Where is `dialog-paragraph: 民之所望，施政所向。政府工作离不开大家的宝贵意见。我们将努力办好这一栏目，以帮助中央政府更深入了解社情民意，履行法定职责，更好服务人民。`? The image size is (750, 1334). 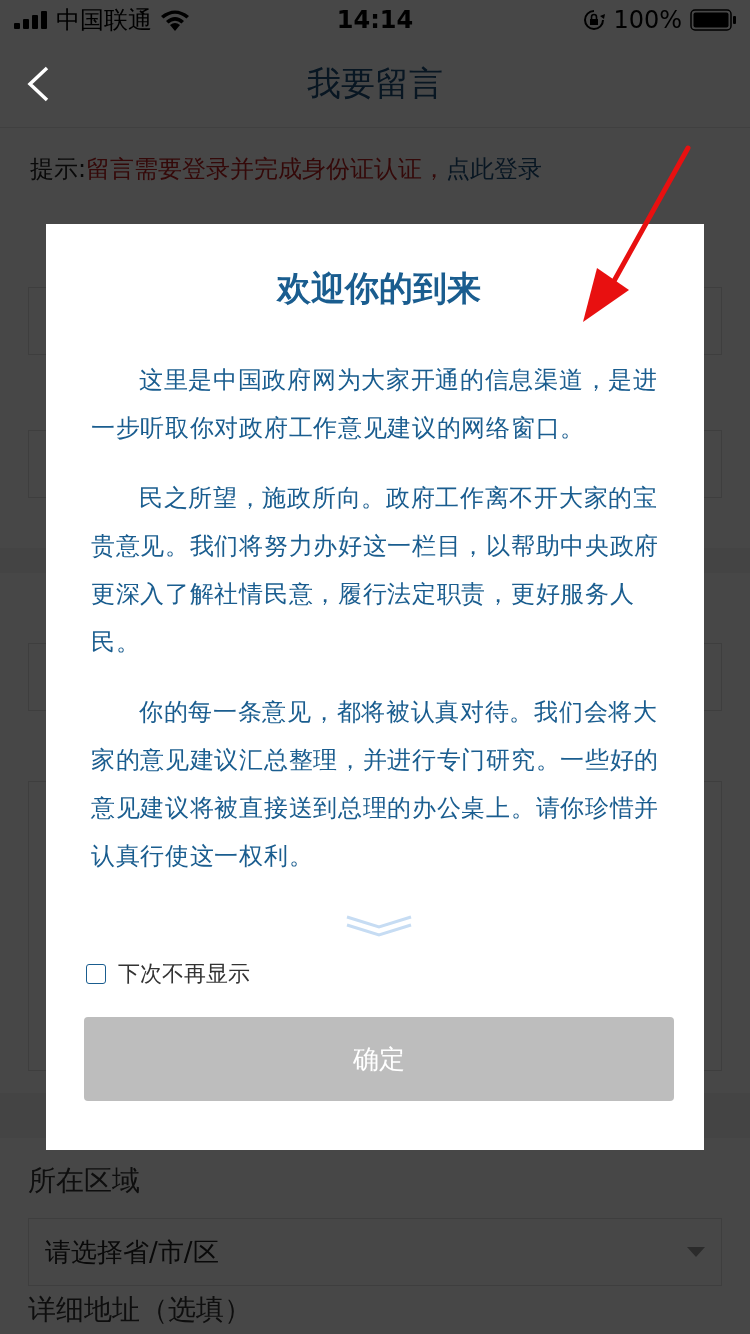
dialog-paragraph: 民之所望，施政所向。政府工作离不开大家的宝贵意见。我们将努力办好这一栏目，以帮助中央政府更深入了解社情民意，履行法定职责，更好服务人民。 is located at coordinates (376, 570).